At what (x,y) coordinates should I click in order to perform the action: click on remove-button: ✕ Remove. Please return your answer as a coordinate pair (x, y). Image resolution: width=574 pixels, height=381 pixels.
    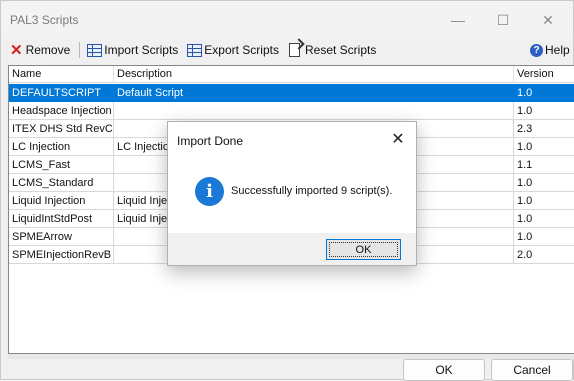
    Looking at the image, I should click on (40, 50).